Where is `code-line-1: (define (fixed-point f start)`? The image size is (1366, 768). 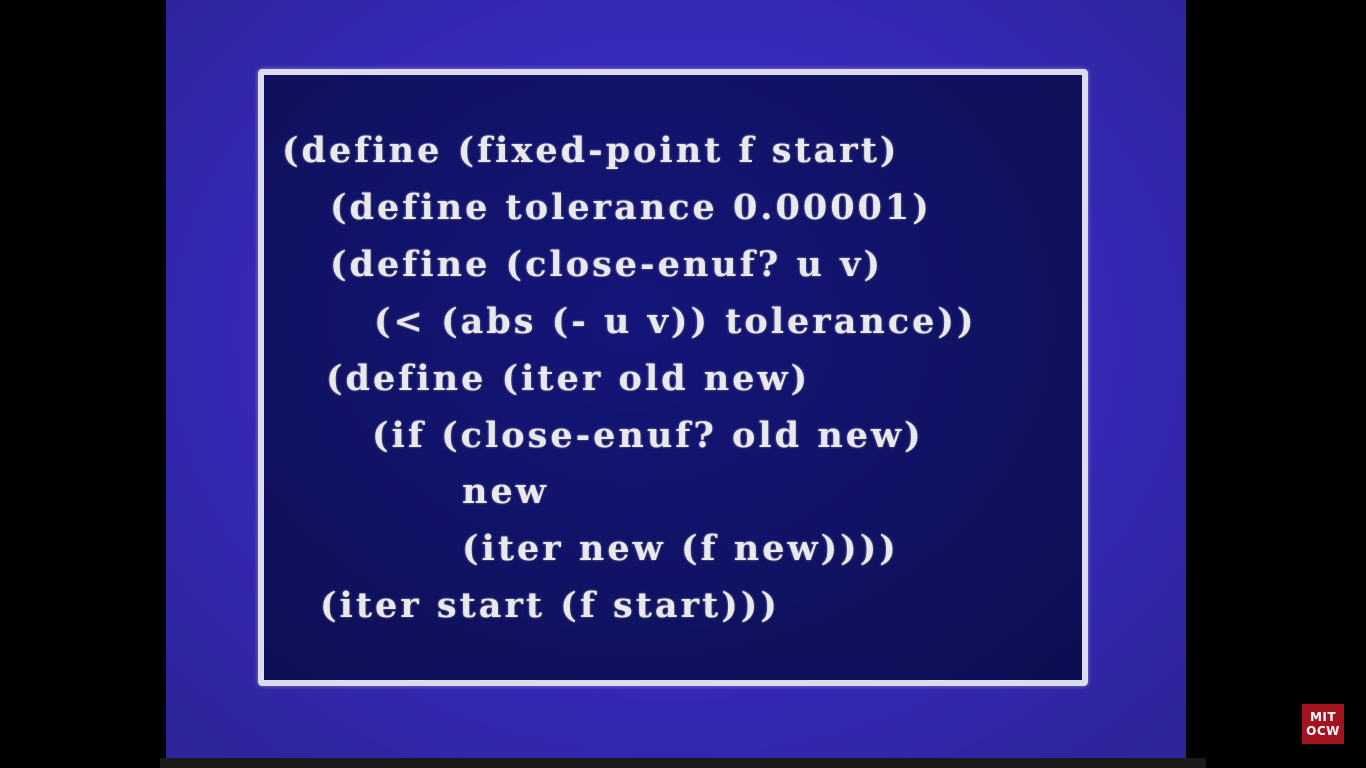
code-line-1: (define (fixed-point f start) is located at coordinates (591, 150).